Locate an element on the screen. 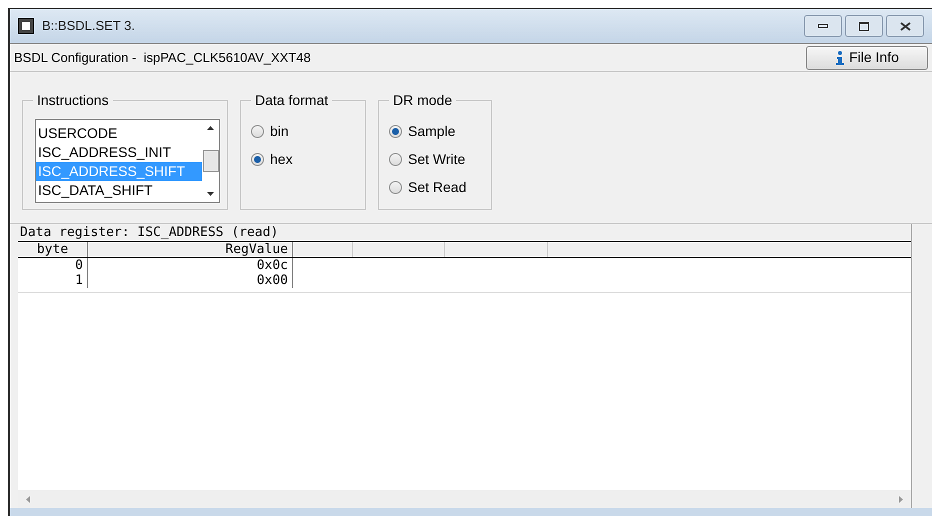 The image size is (932, 516). file-info-button: File Info is located at coordinates (867, 58).